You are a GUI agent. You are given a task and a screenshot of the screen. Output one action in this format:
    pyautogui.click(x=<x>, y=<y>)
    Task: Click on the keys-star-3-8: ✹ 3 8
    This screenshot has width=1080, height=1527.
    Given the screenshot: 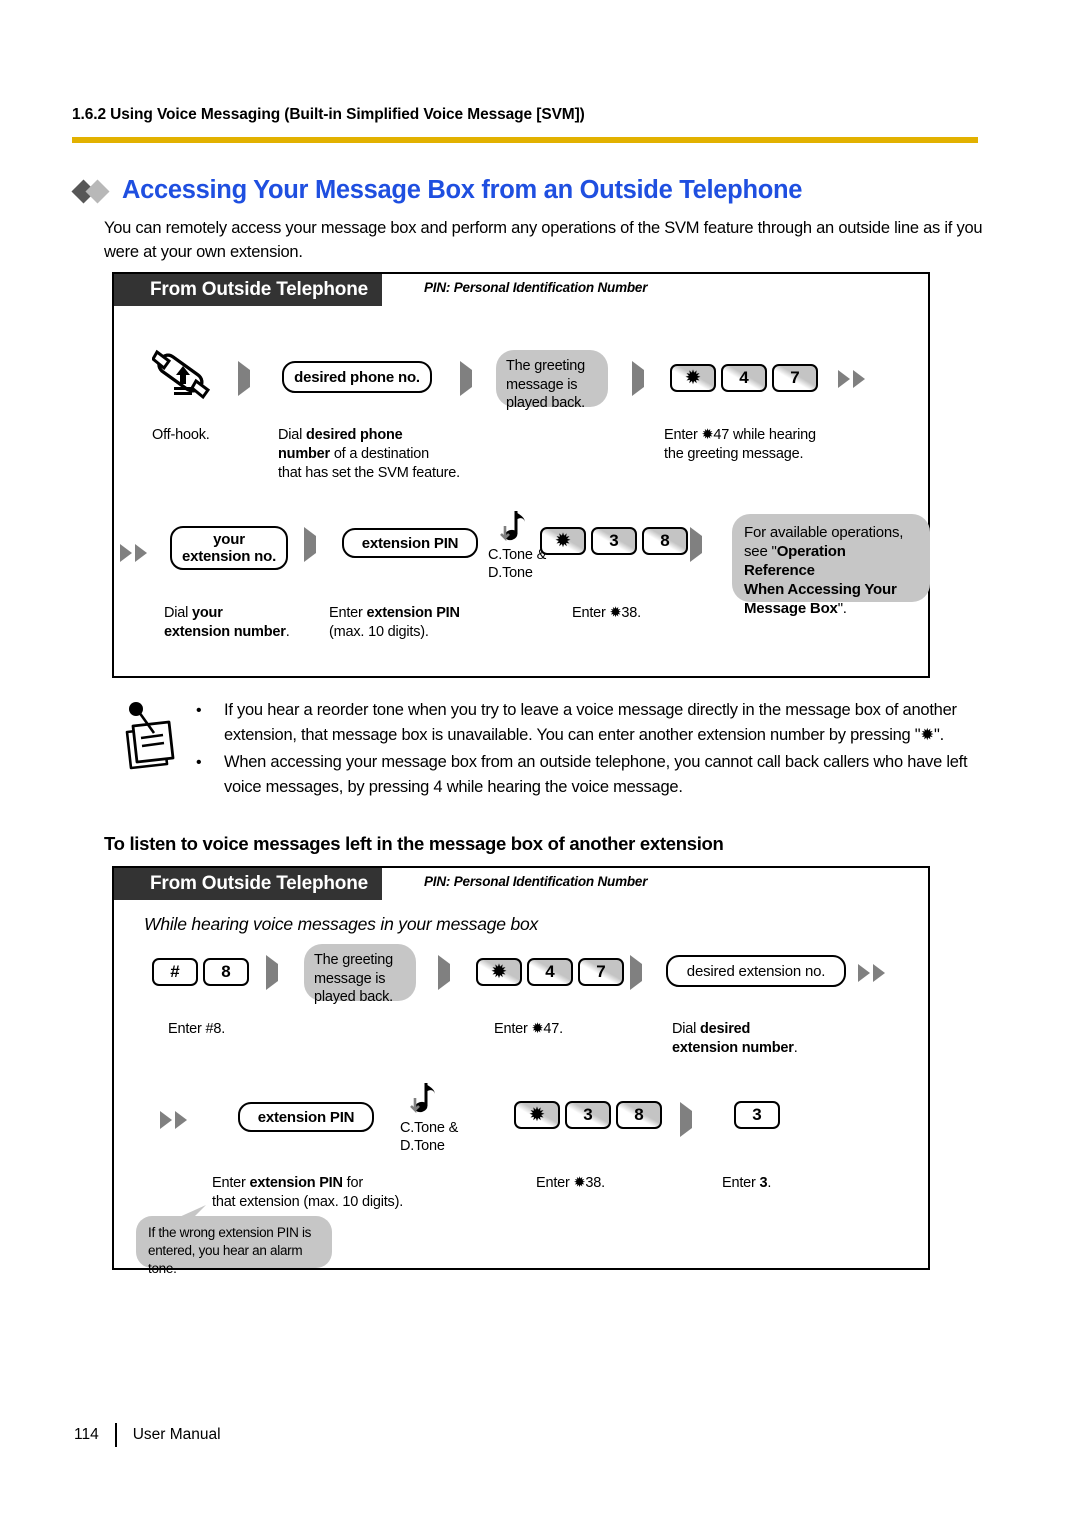 What is the action you would take?
    pyautogui.click(x=614, y=541)
    